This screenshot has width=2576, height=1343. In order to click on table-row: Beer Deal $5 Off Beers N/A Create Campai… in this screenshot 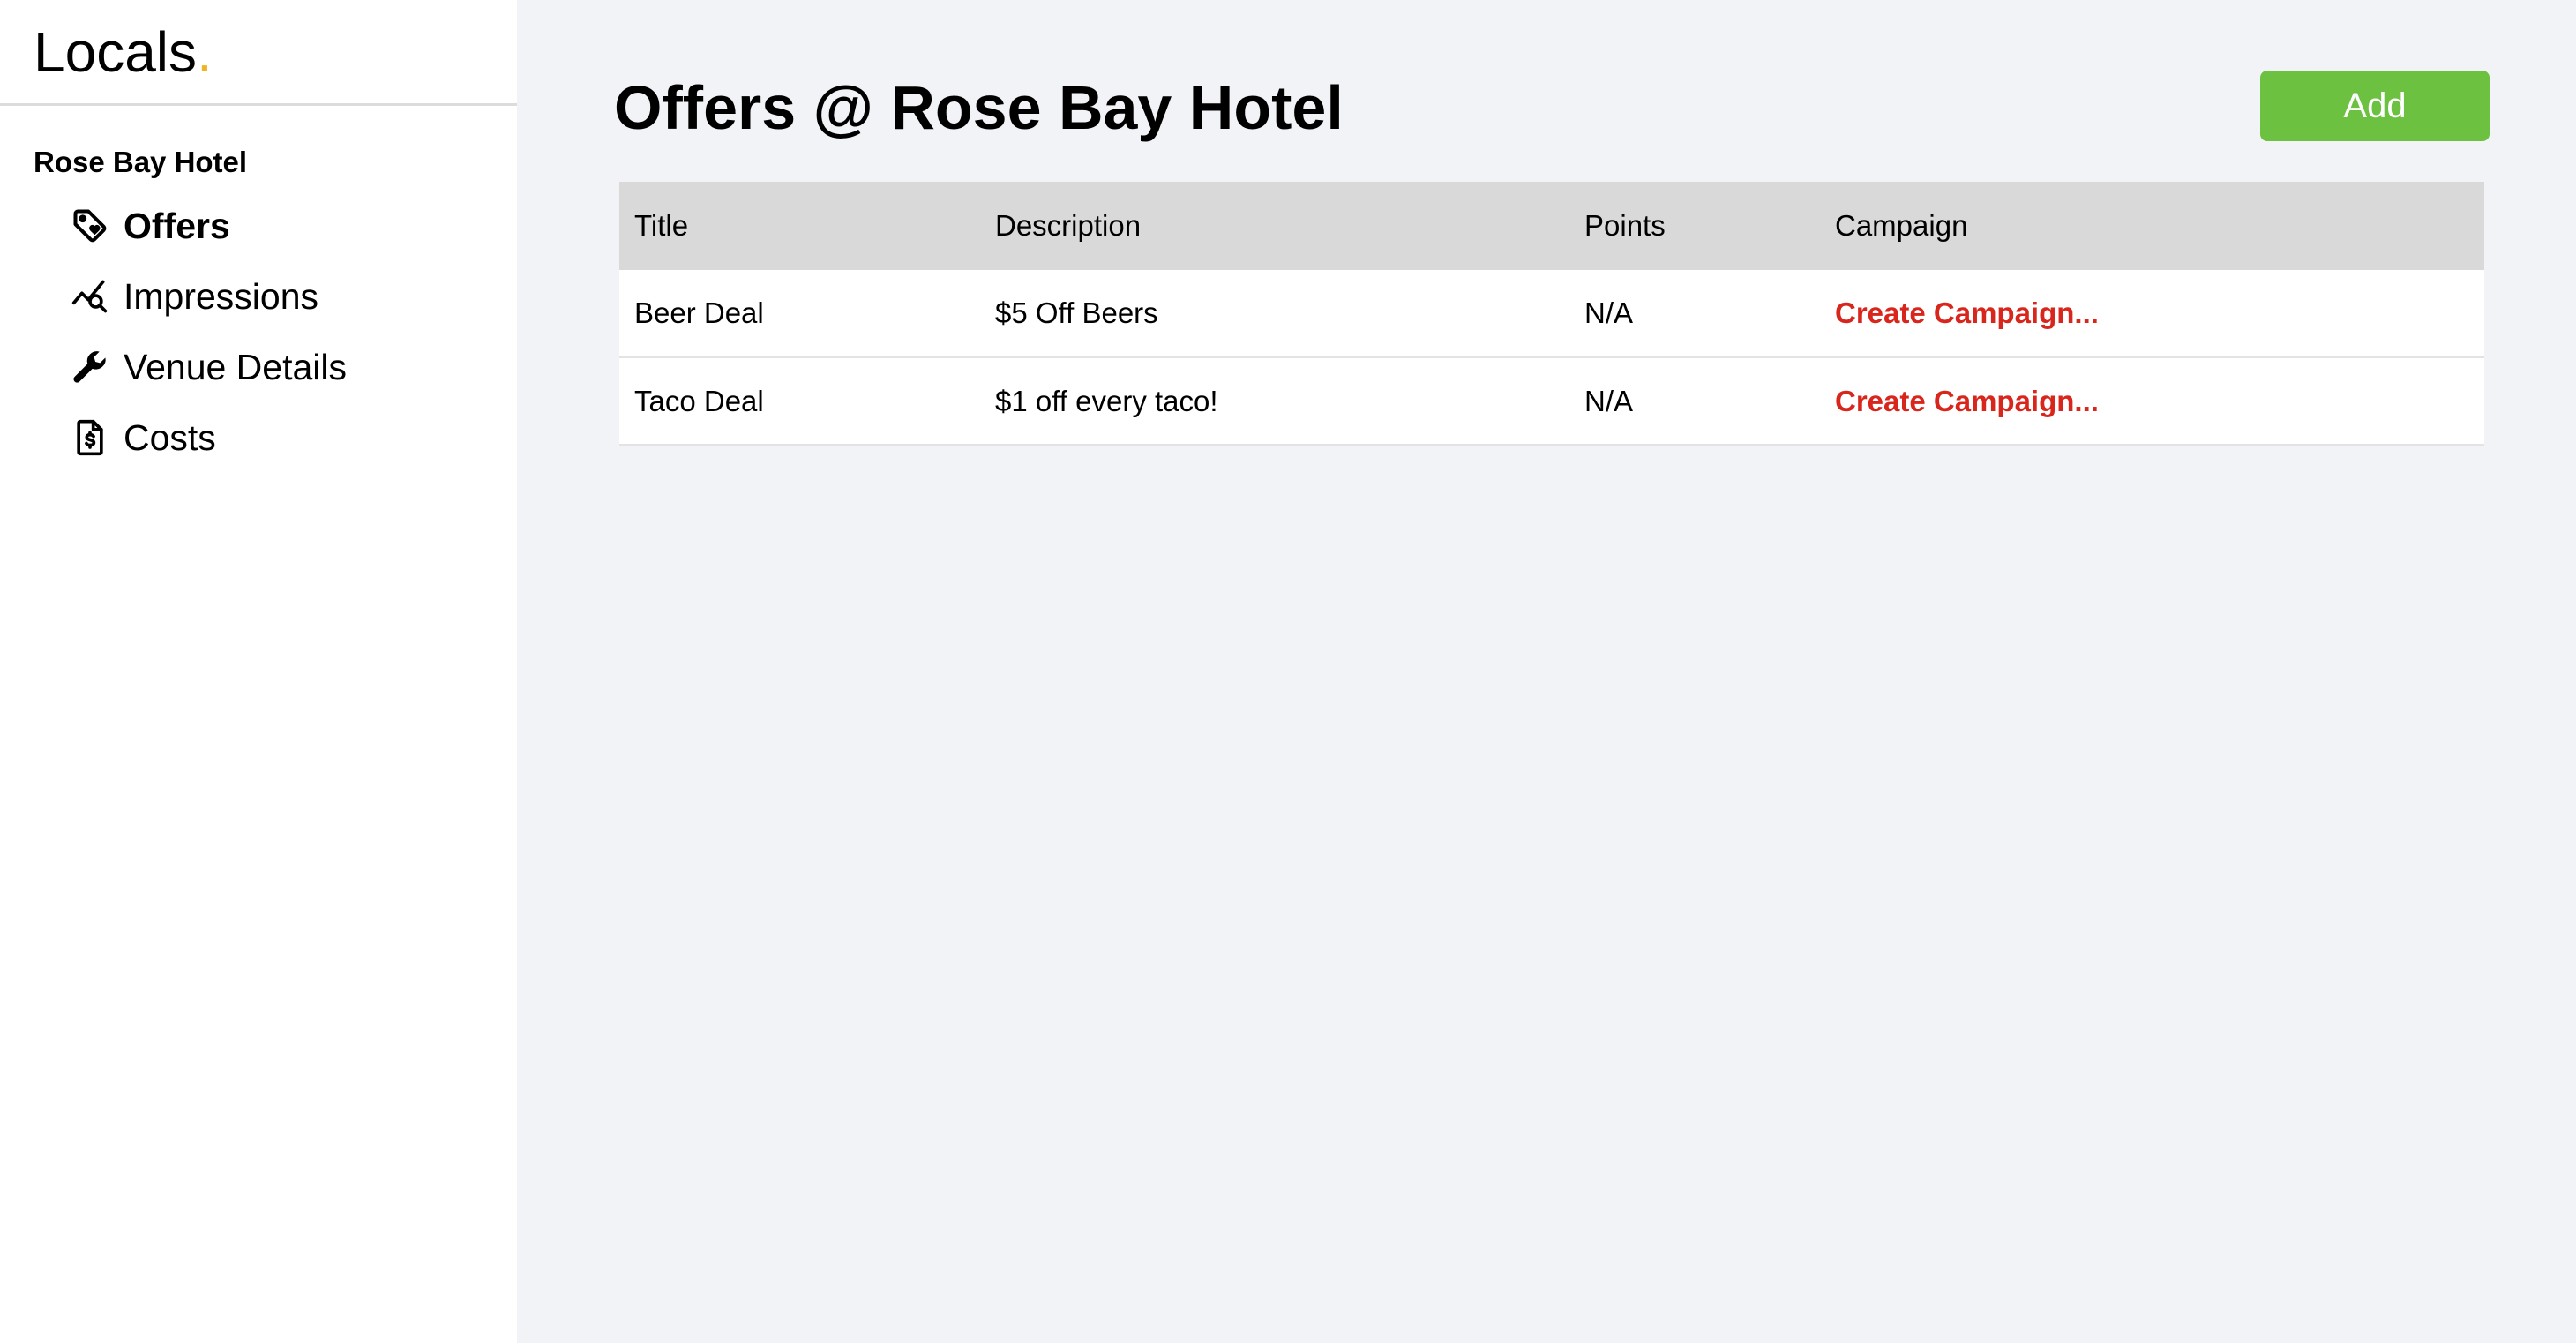, I will do `click(1552, 313)`.